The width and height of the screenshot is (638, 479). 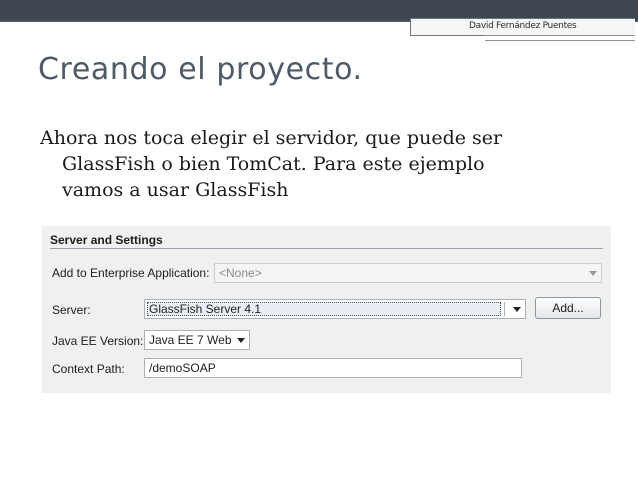 I want to click on enterprise-app-label: Add to Enterprise Application:, so click(x=131, y=273).